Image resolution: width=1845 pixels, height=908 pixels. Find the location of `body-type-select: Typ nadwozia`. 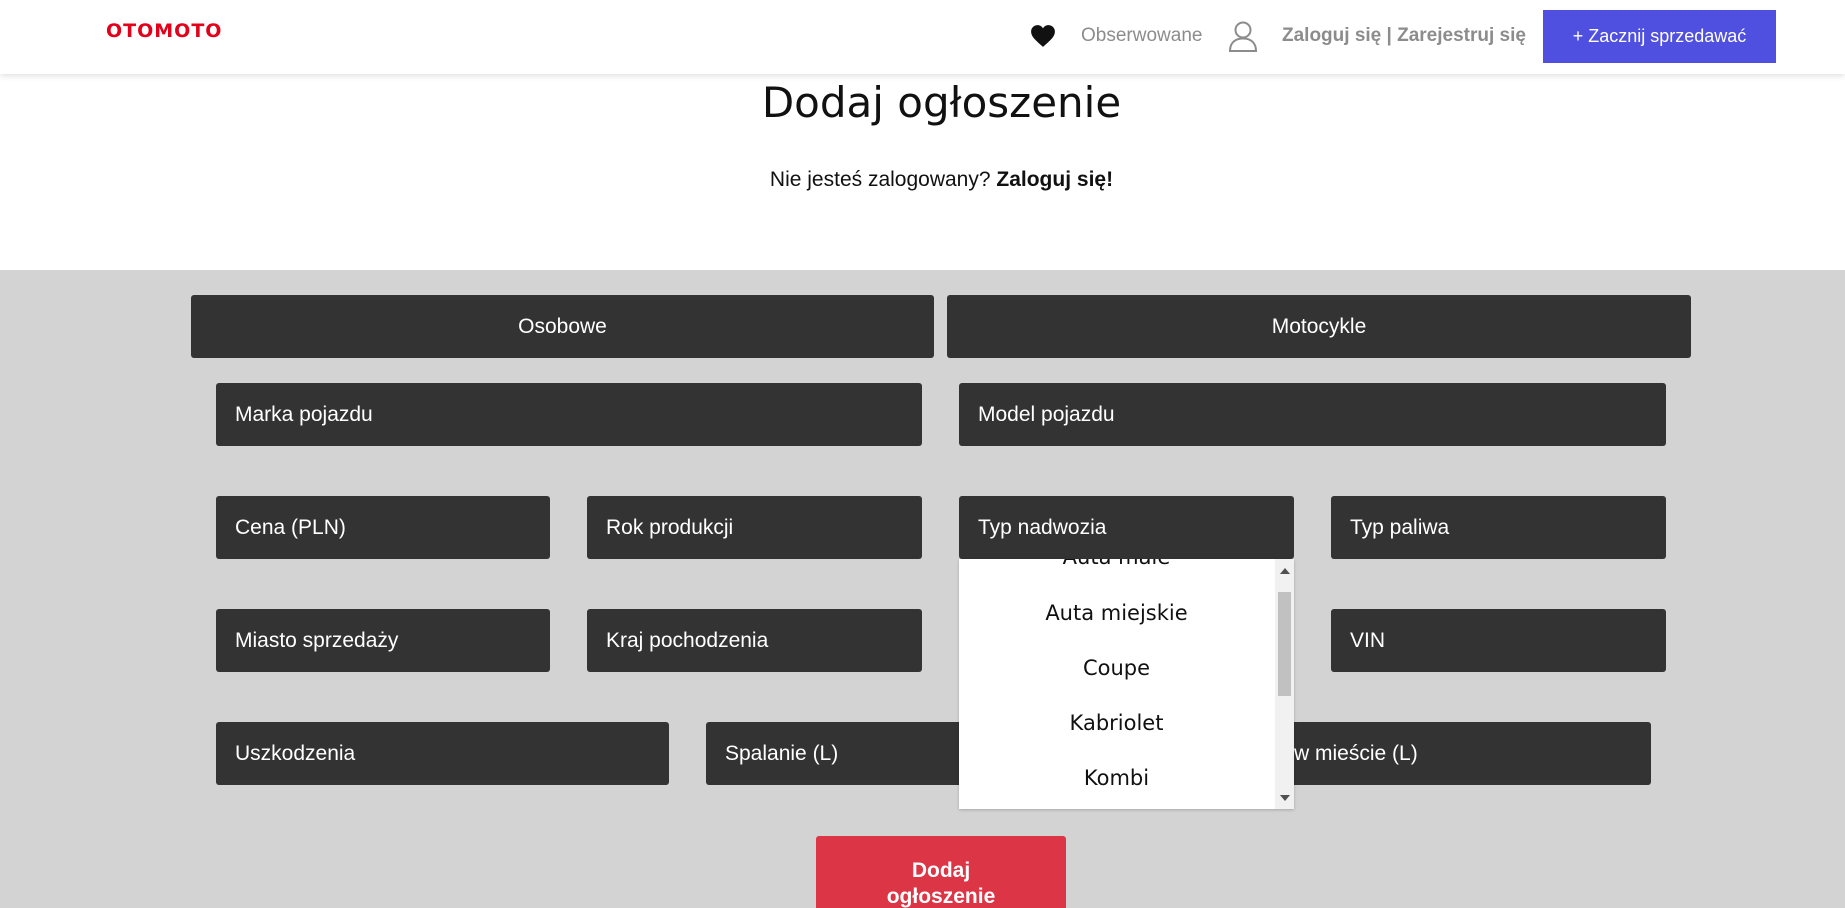

body-type-select: Typ nadwozia is located at coordinates (1126, 527).